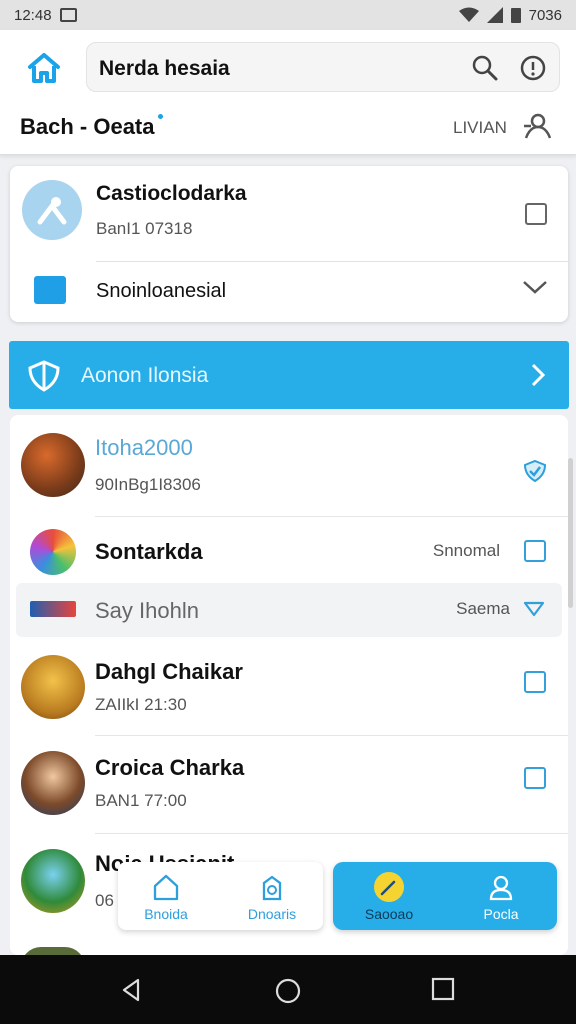 This screenshot has height=1024, width=576. I want to click on list-item-meta: Saema, so click(483, 608).